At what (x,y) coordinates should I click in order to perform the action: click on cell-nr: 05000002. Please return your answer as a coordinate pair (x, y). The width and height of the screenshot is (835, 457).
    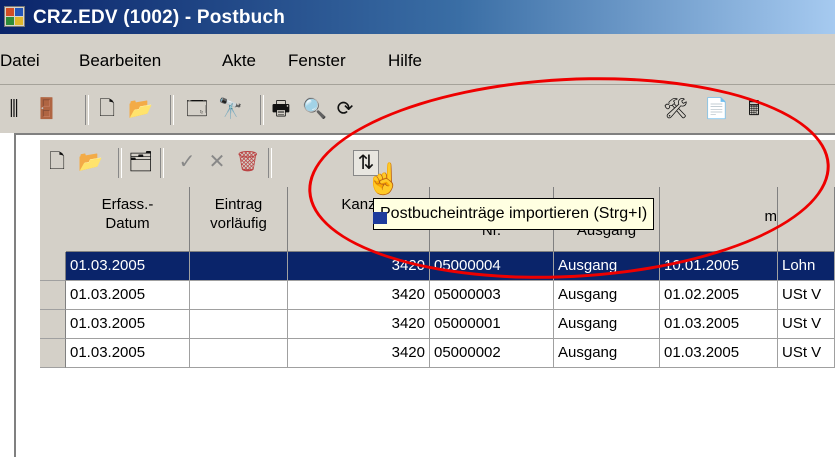
    Looking at the image, I should click on (492, 353).